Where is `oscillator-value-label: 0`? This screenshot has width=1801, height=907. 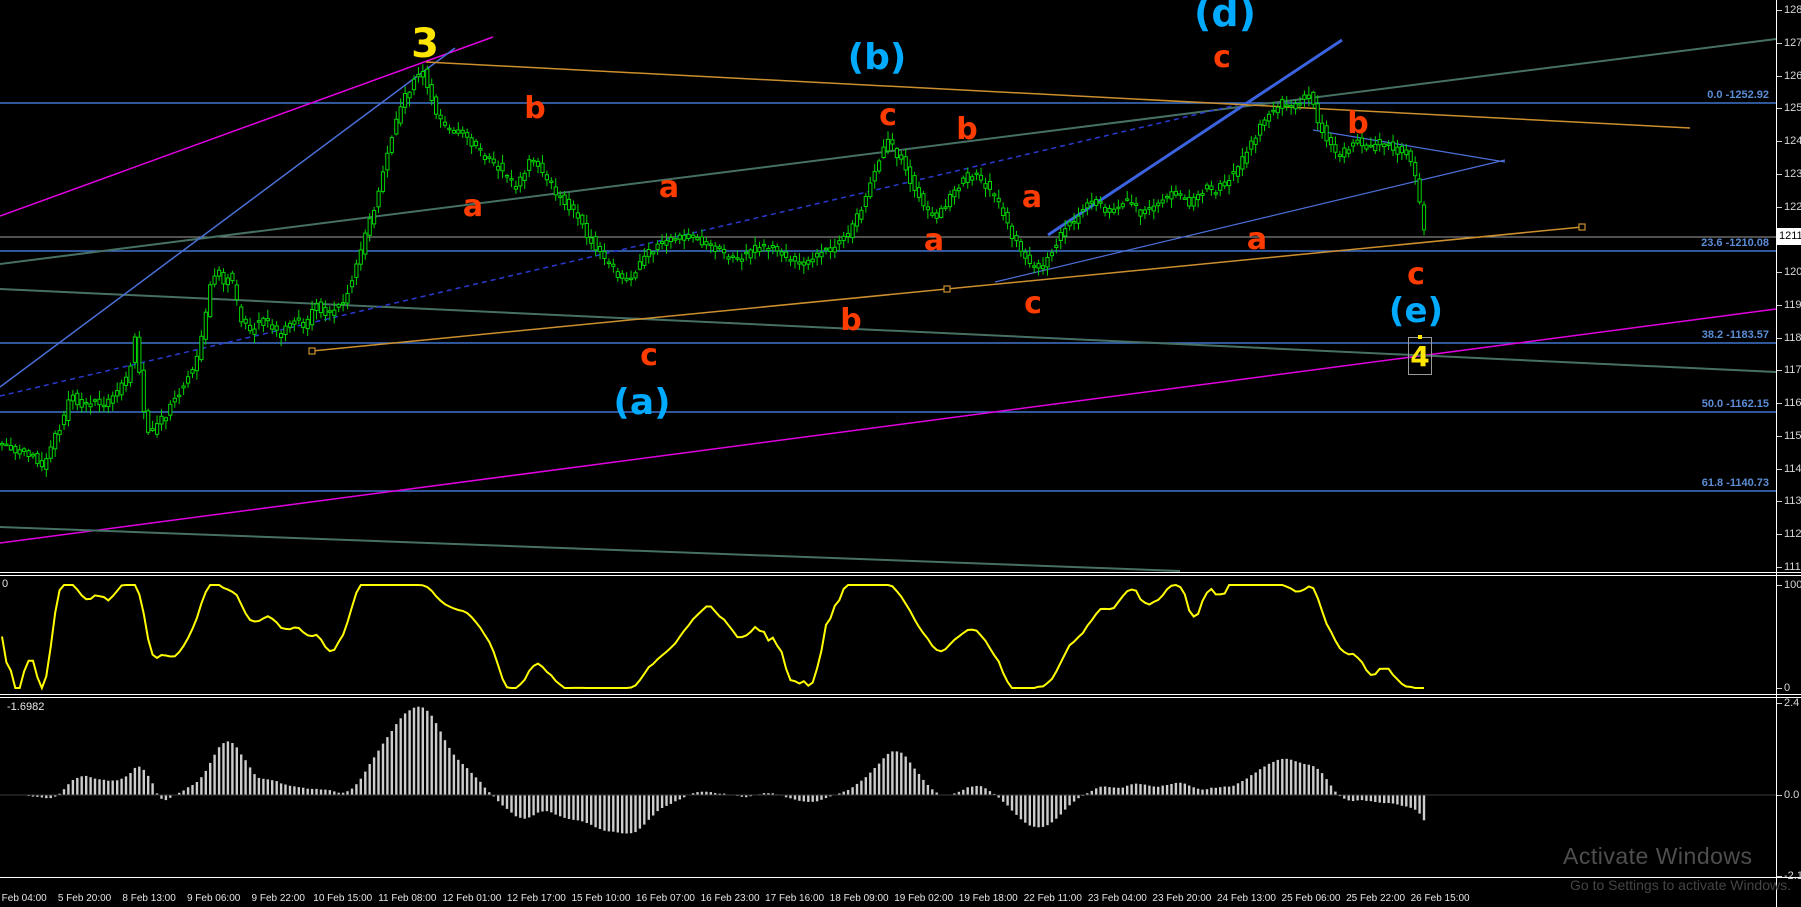
oscillator-value-label: 0 is located at coordinates (5, 584).